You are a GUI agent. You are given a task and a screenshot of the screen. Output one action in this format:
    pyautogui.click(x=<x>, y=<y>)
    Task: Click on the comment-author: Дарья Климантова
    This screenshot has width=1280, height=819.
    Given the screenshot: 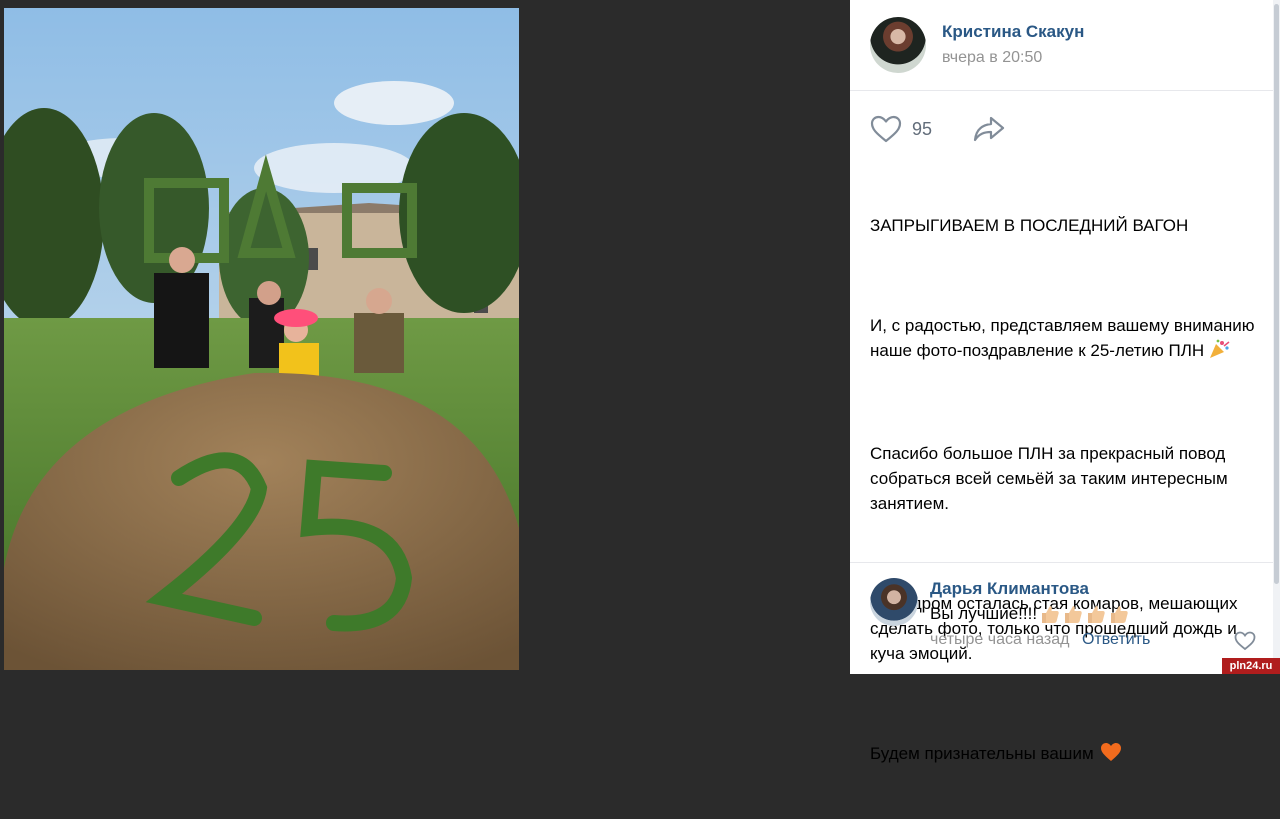 What is the action you would take?
    pyautogui.click(x=1009, y=589)
    